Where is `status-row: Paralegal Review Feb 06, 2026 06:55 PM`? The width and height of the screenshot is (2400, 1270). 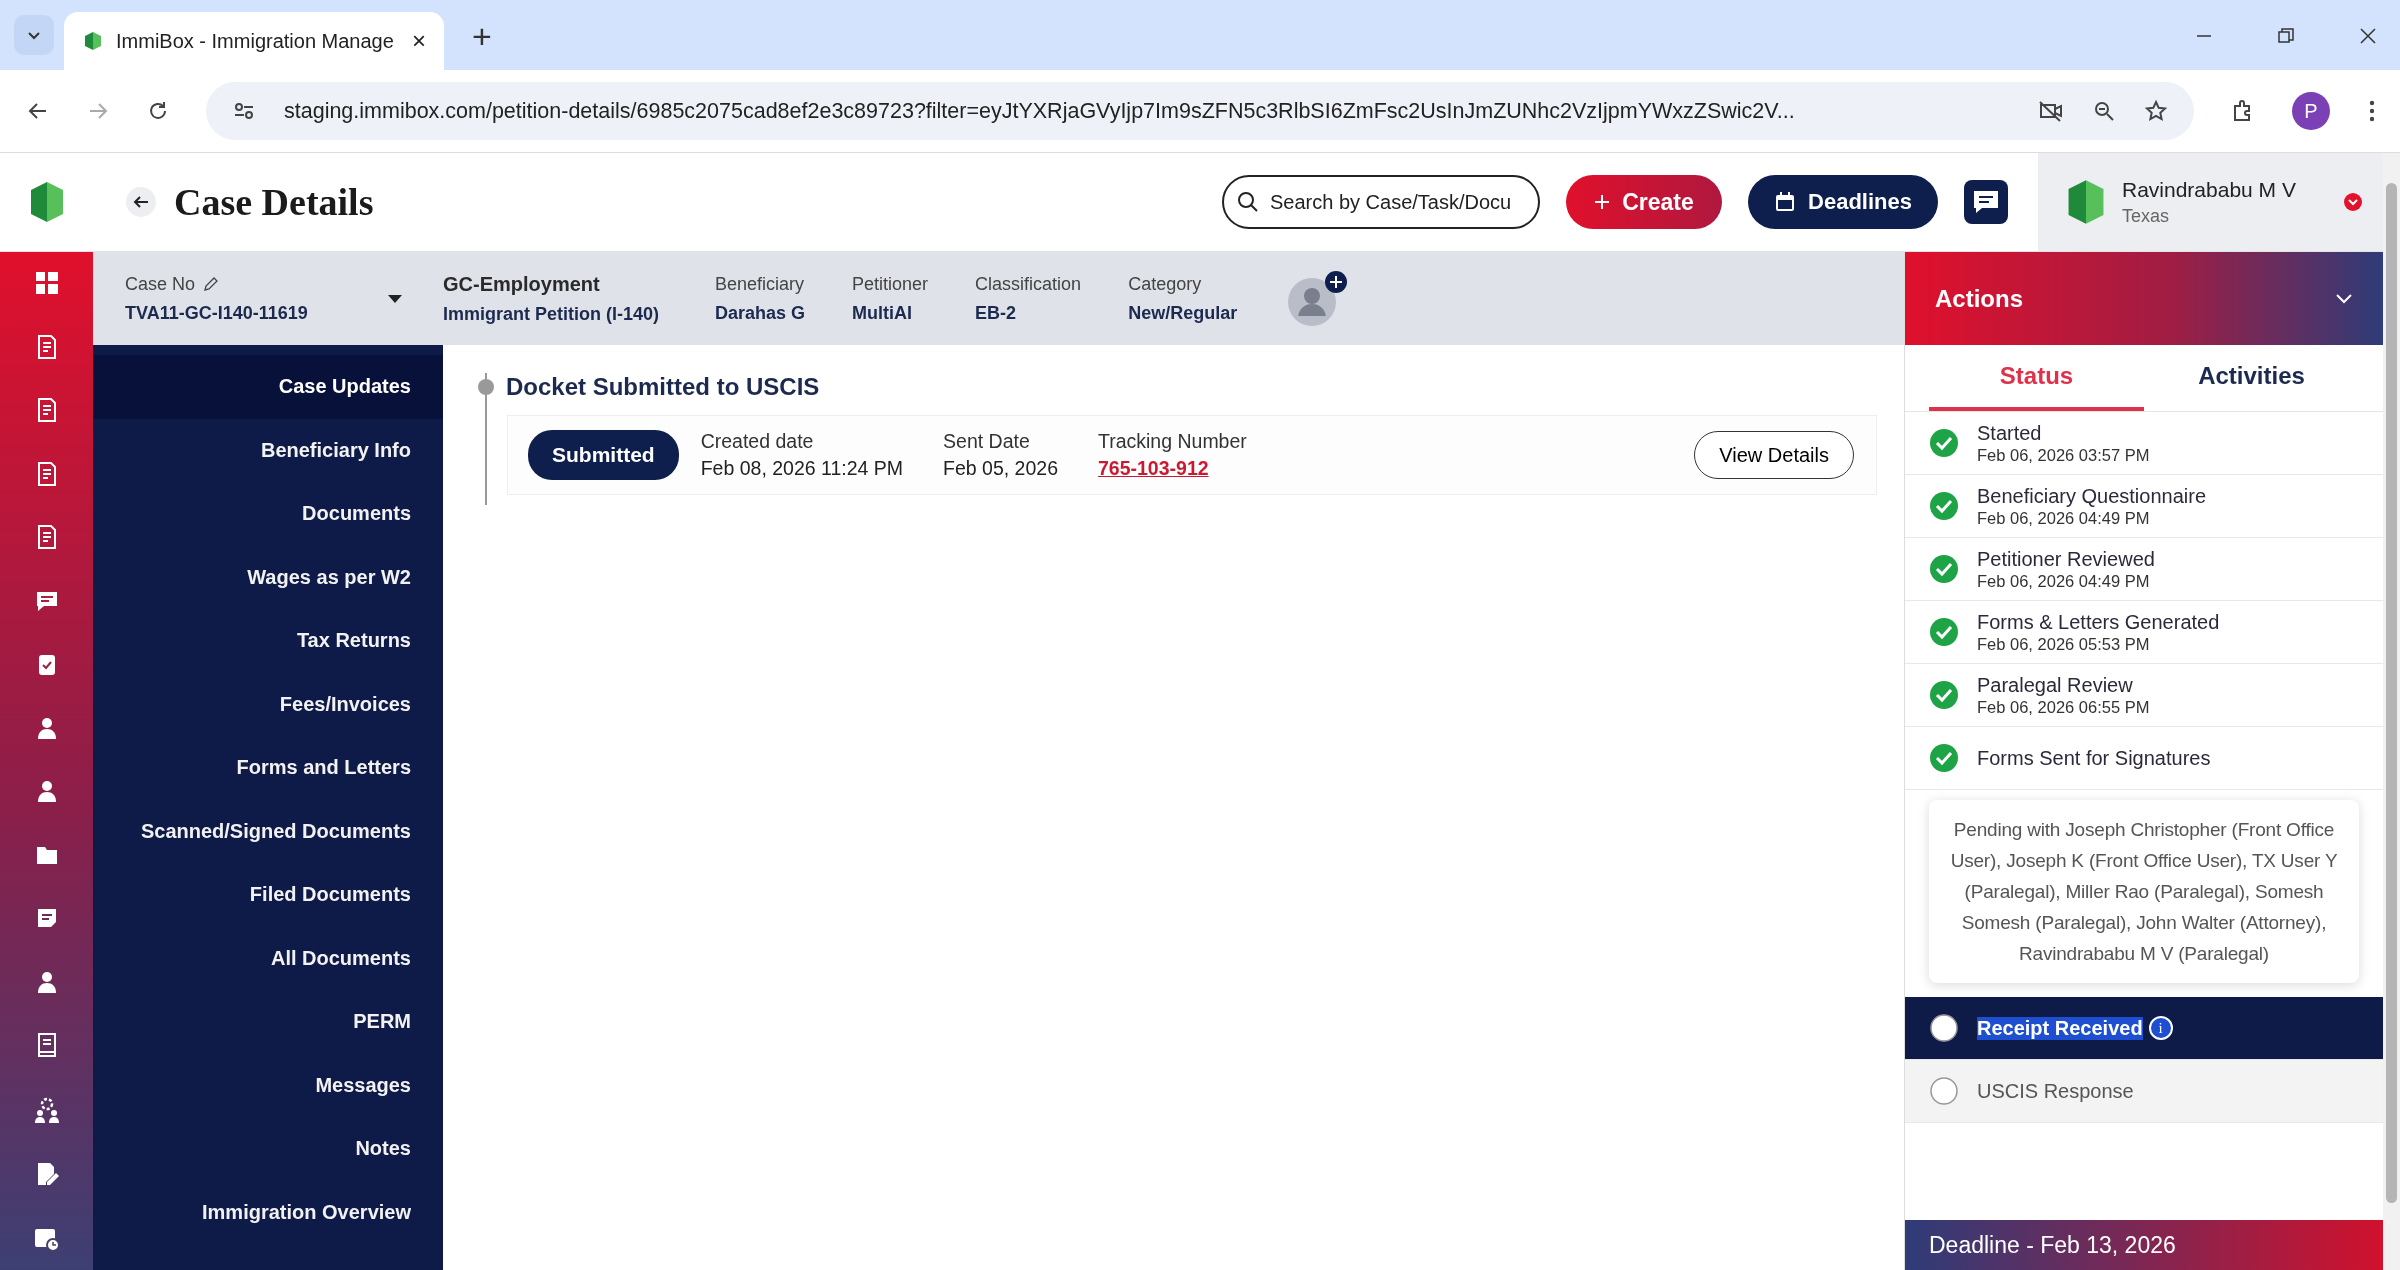
status-row: Paralegal Review Feb 06, 2026 06:55 PM is located at coordinates (2144, 695).